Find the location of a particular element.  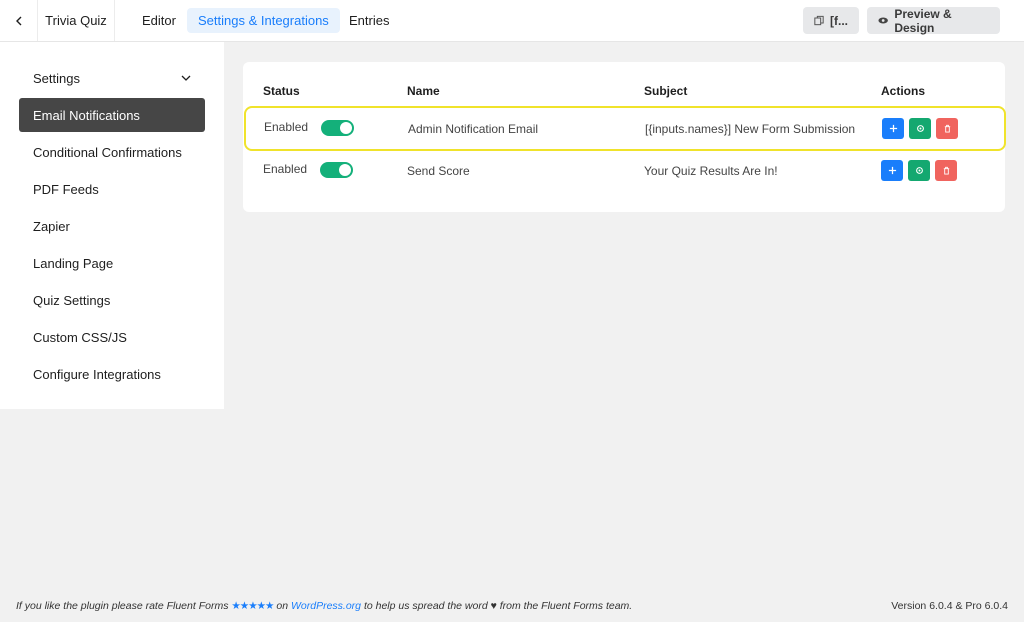

chevron-left-icon is located at coordinates (18, 20).